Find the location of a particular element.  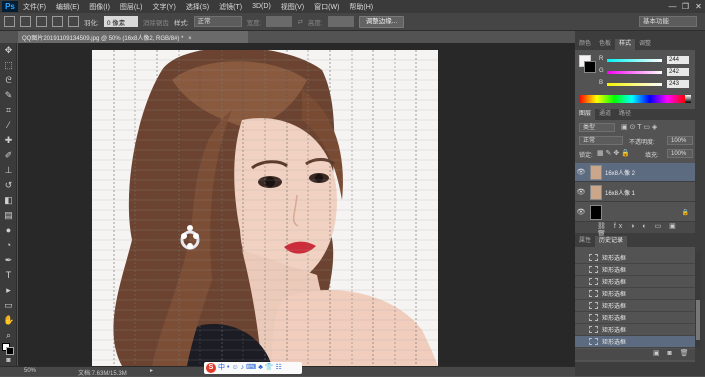

tab-adjustments: 调整 is located at coordinates (645, 44).